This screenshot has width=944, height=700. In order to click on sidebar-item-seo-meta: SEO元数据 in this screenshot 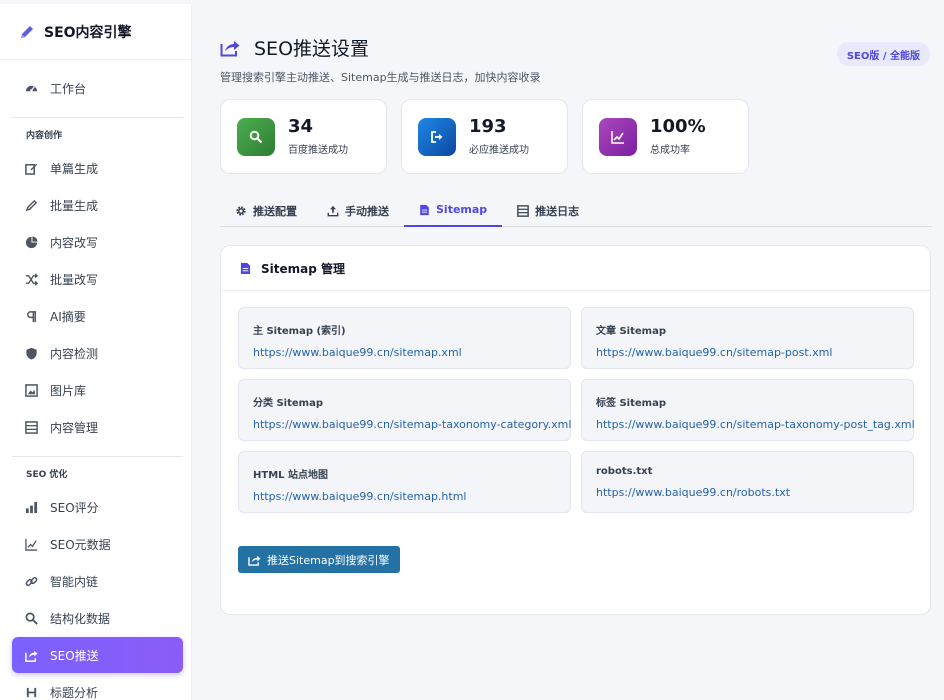, I will do `click(95, 544)`.